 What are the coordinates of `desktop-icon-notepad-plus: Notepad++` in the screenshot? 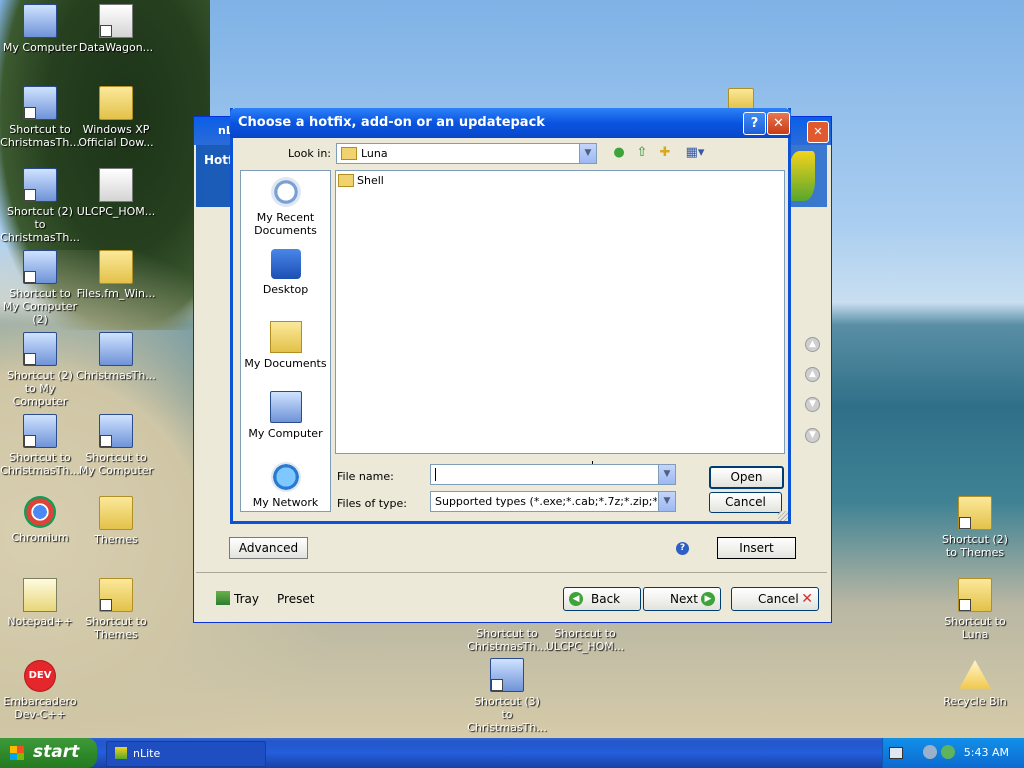 It's located at (40, 603).